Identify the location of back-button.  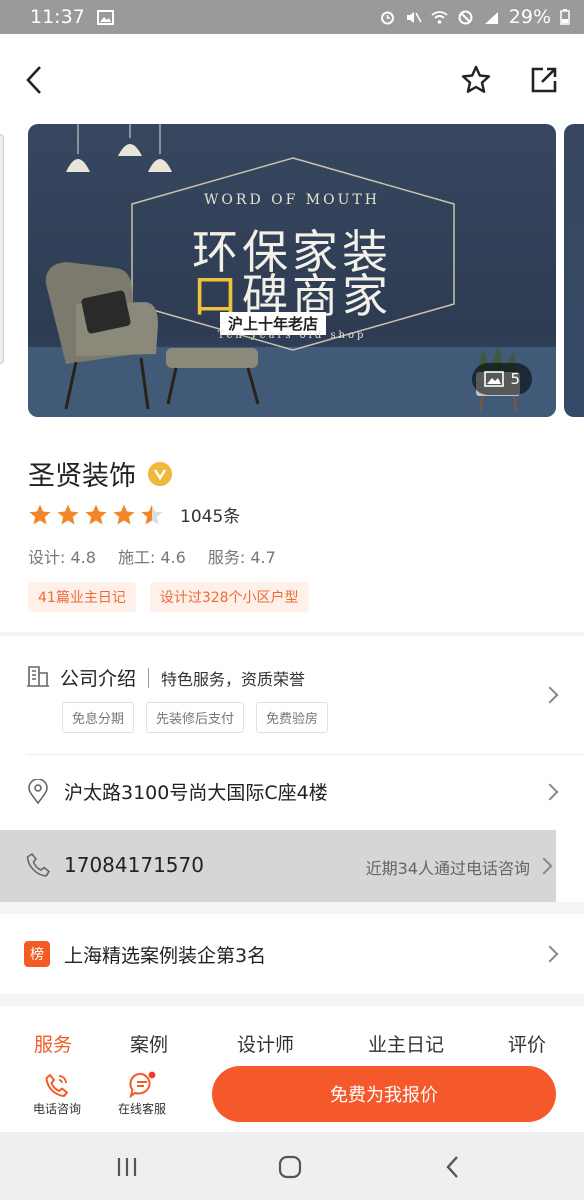
(34, 80).